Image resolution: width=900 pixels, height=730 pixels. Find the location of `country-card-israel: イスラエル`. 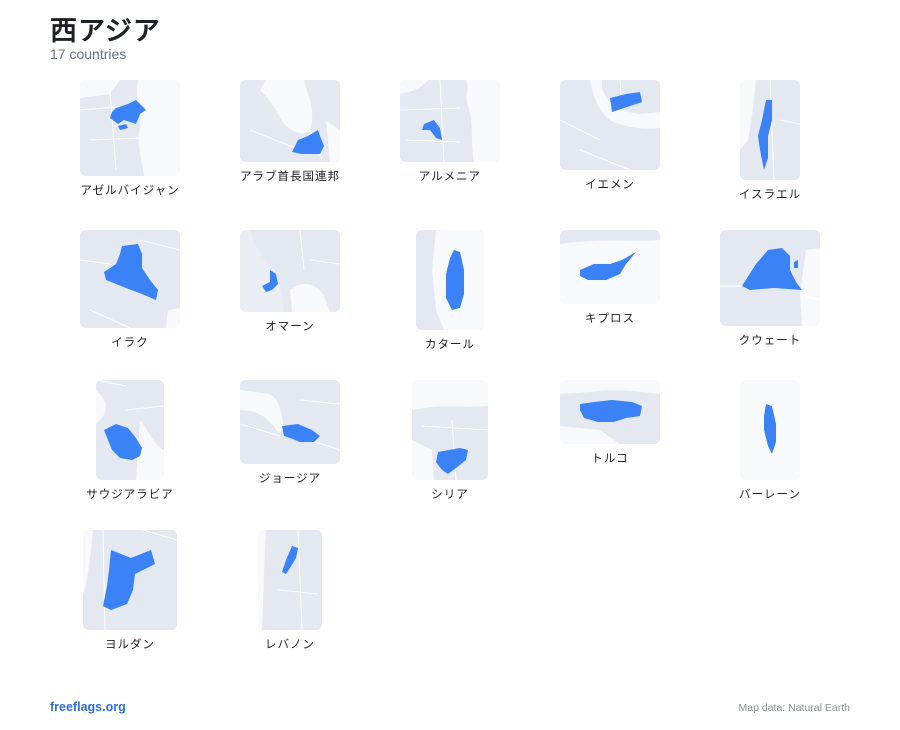

country-card-israel: イスラエル is located at coordinates (770, 155).